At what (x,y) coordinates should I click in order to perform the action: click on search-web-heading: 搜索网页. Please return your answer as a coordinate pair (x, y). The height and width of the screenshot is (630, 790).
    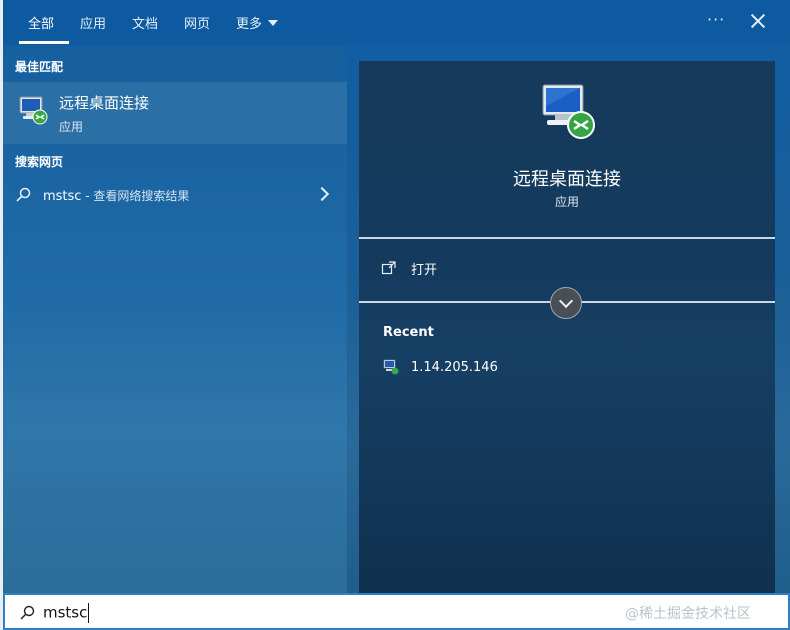
    Looking at the image, I should click on (39, 162).